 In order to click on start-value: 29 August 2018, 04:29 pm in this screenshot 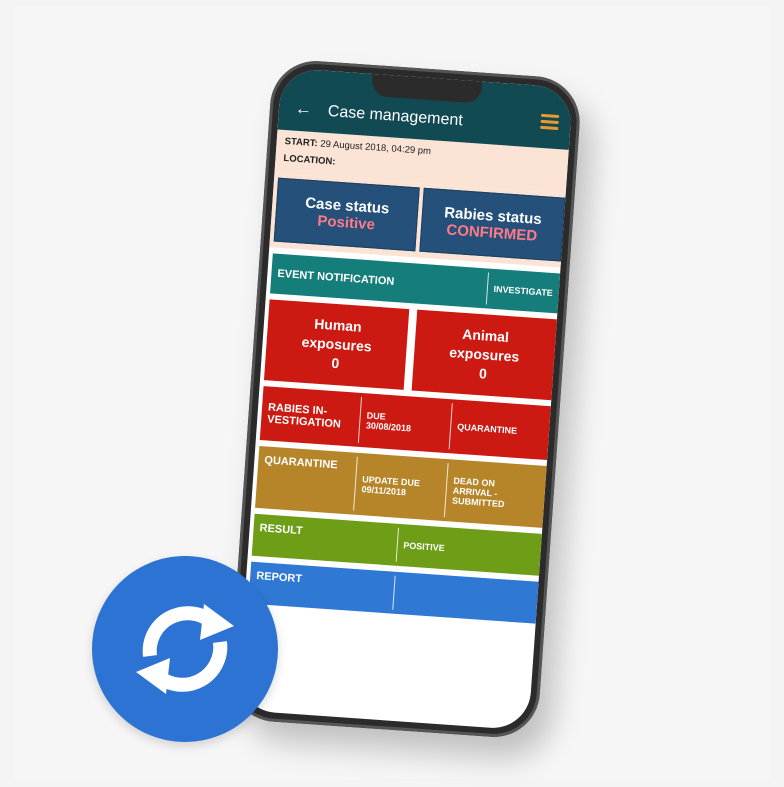, I will do `click(375, 148)`.